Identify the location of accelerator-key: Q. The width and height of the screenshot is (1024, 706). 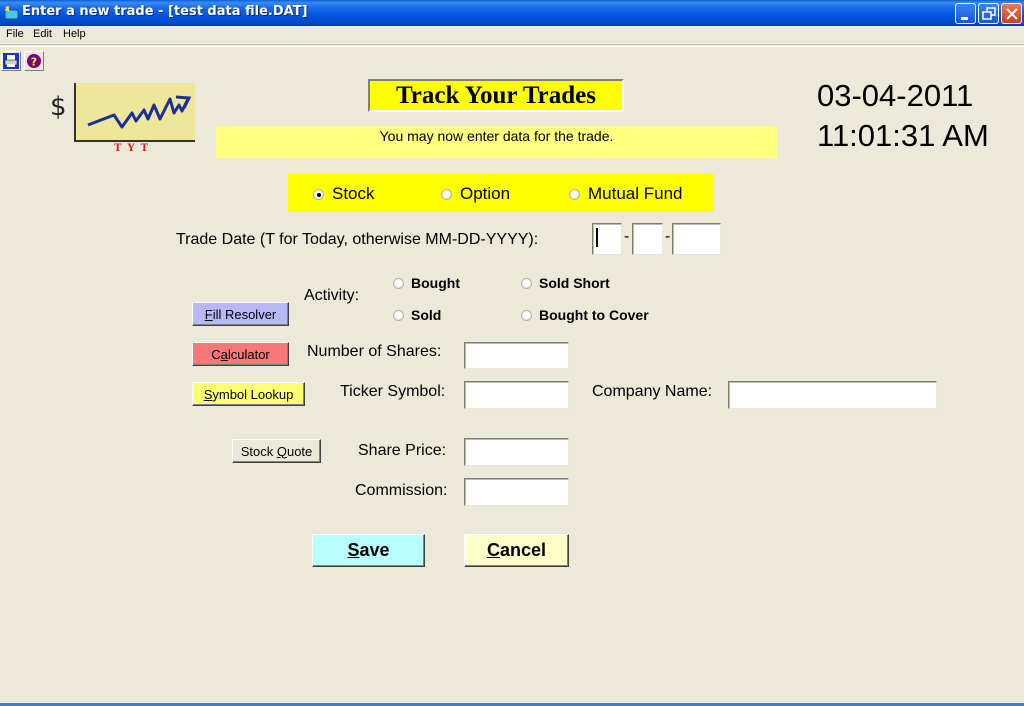
(281, 451).